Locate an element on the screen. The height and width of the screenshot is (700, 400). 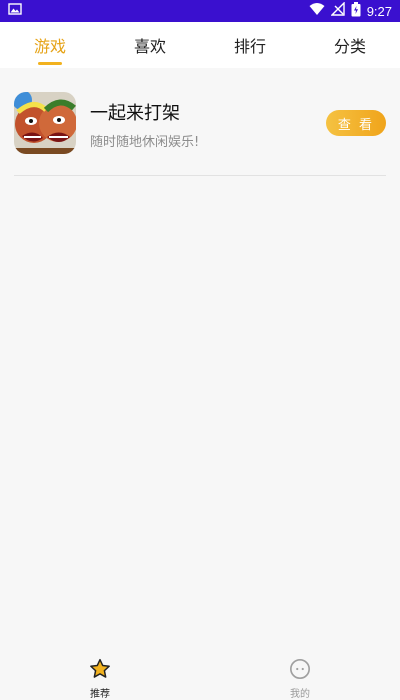
tab-label: 排行 is located at coordinates (249, 46).